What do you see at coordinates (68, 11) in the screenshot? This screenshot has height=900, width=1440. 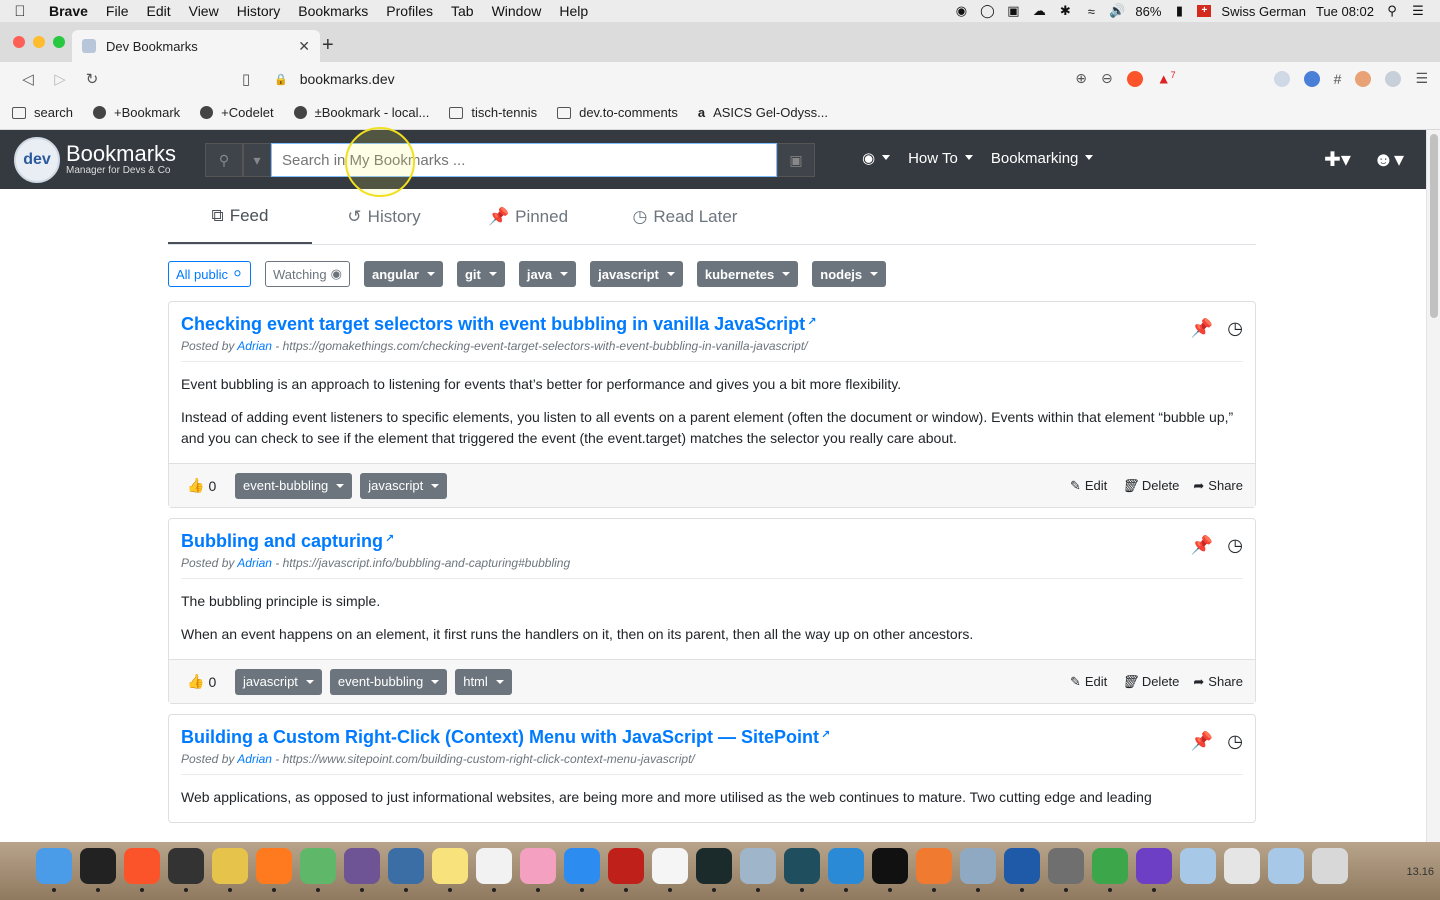 I see `menu-app-name: Brave` at bounding box center [68, 11].